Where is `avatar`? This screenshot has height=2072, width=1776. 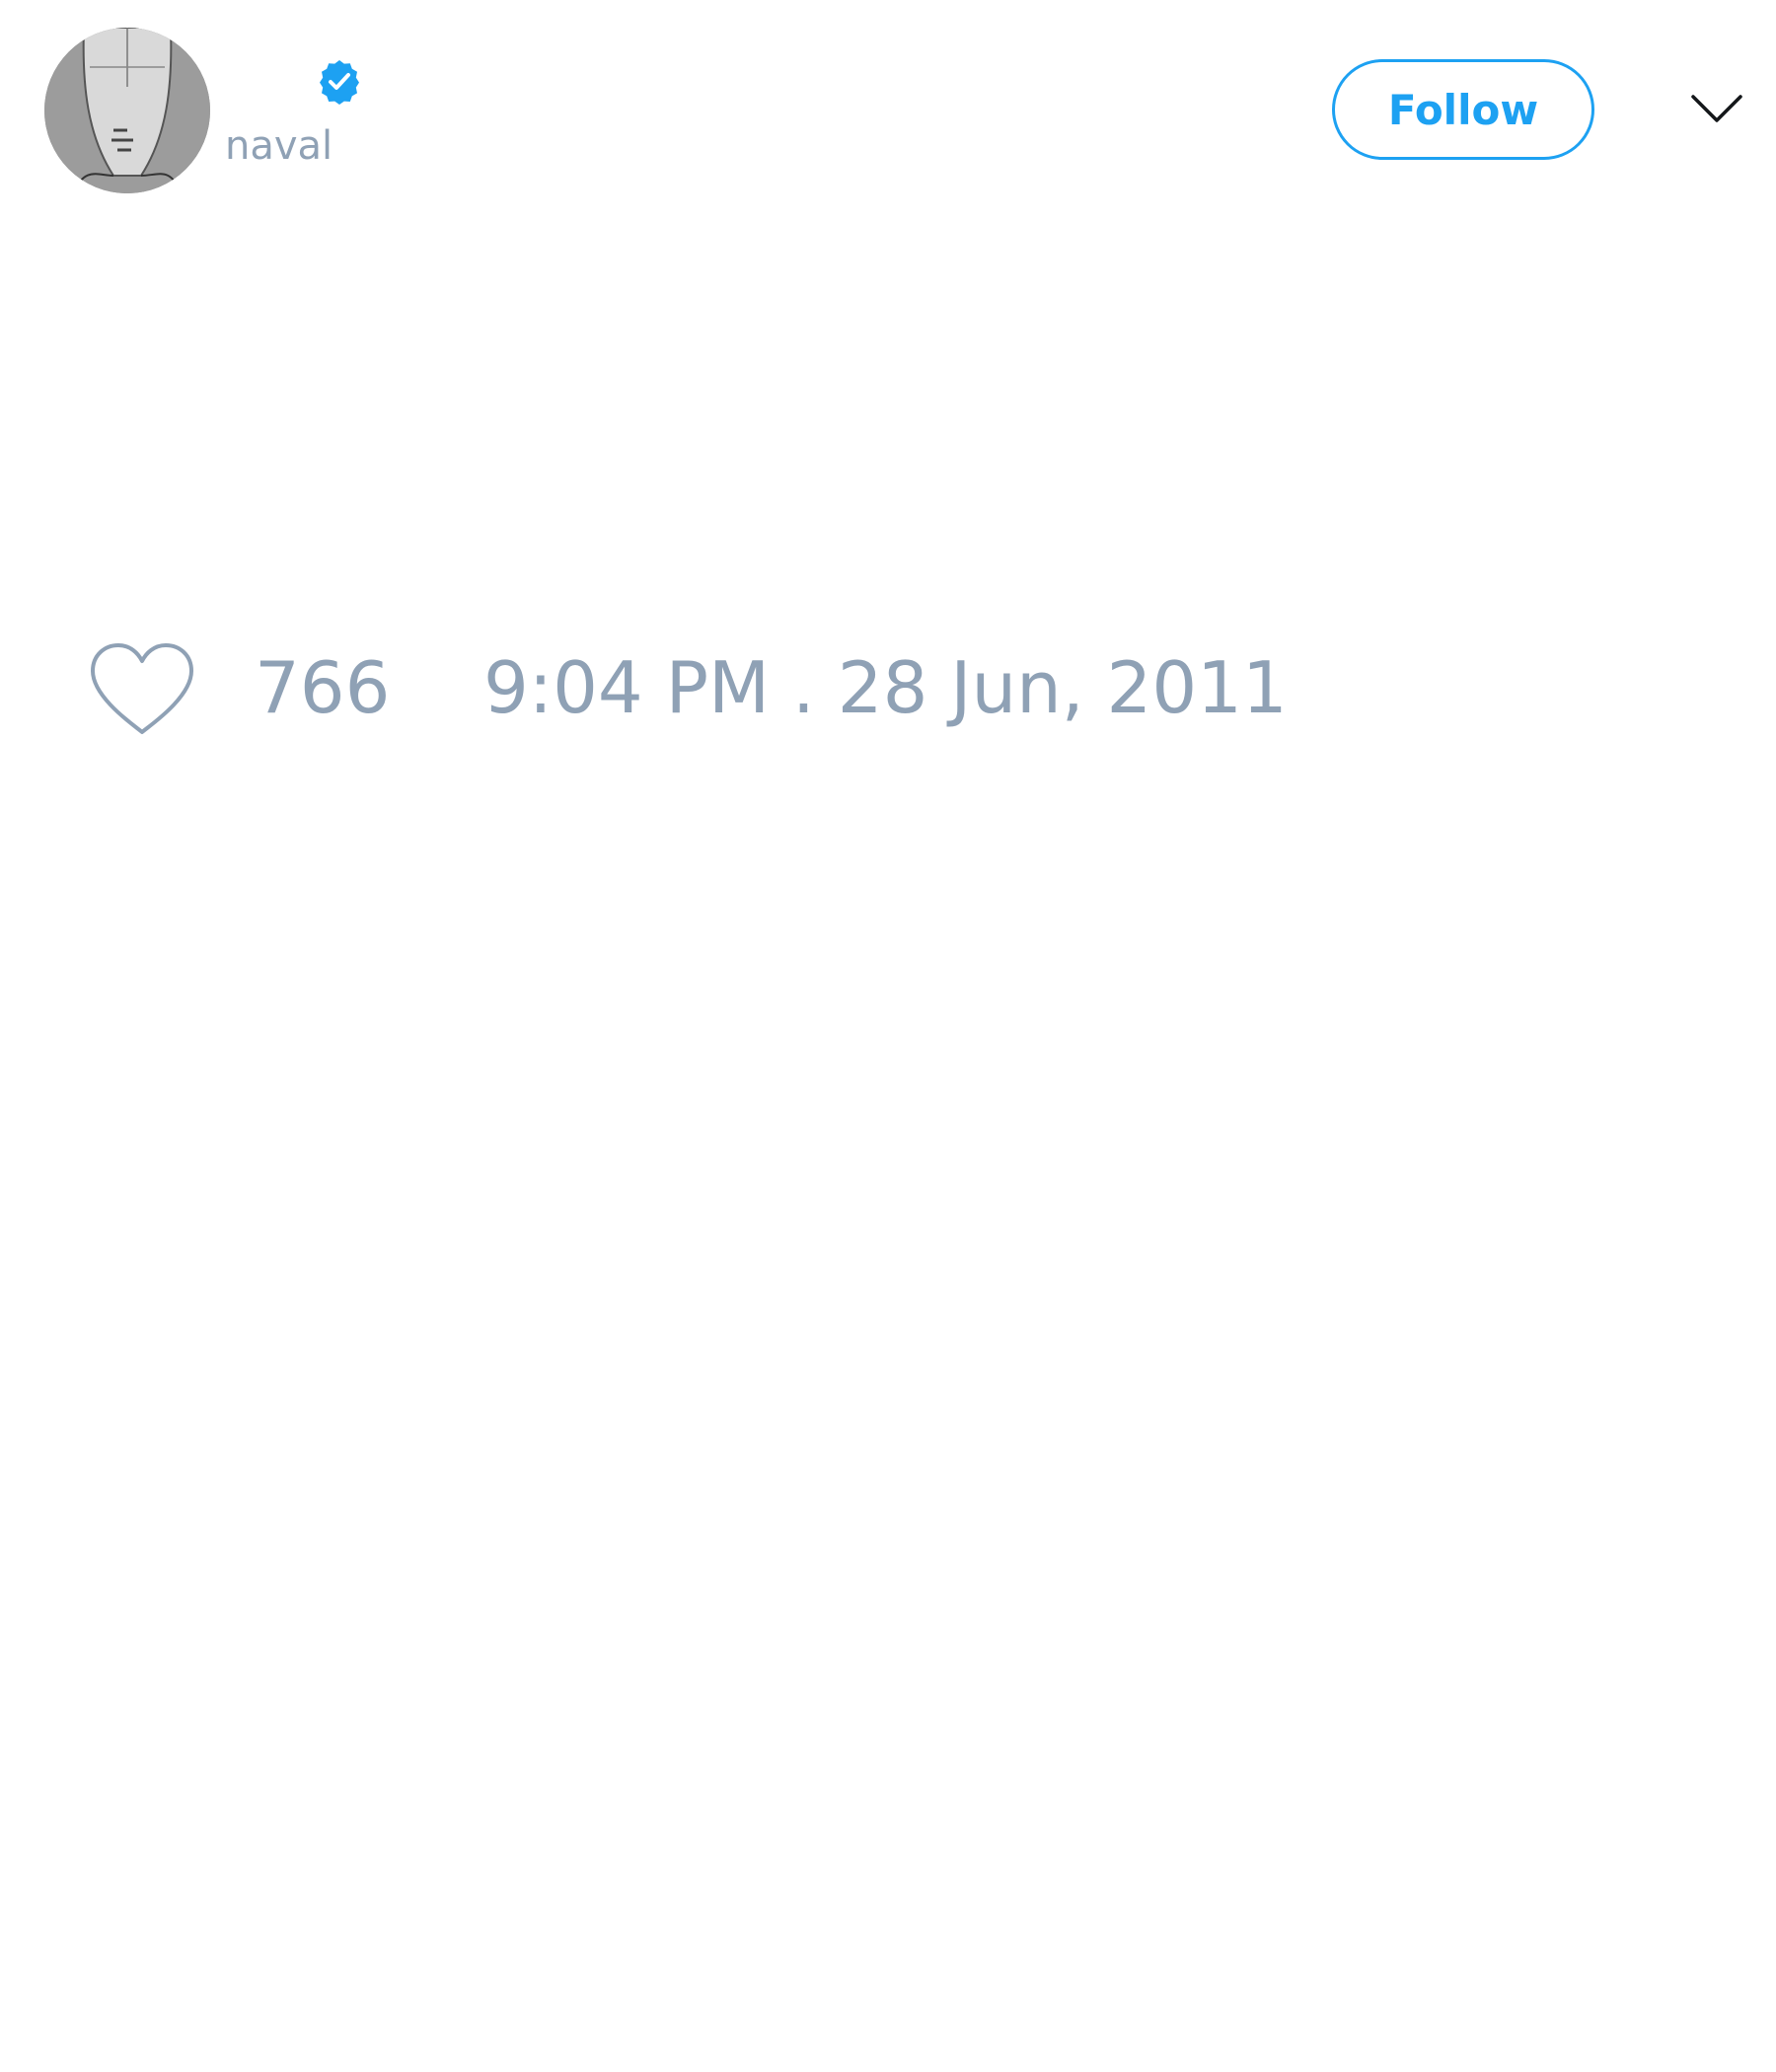
avatar is located at coordinates (127, 111).